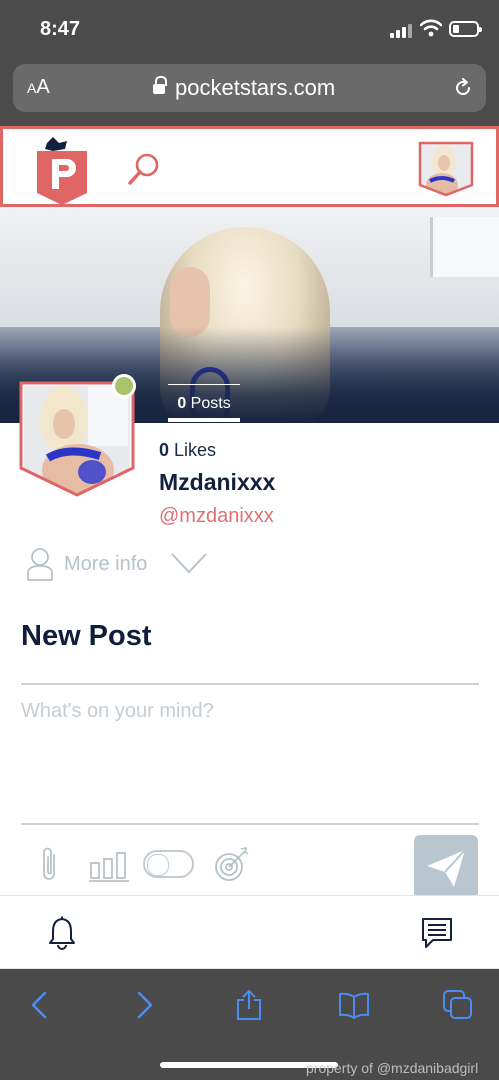  Describe the element at coordinates (62, 933) in the screenshot. I see `bell-icon` at that location.